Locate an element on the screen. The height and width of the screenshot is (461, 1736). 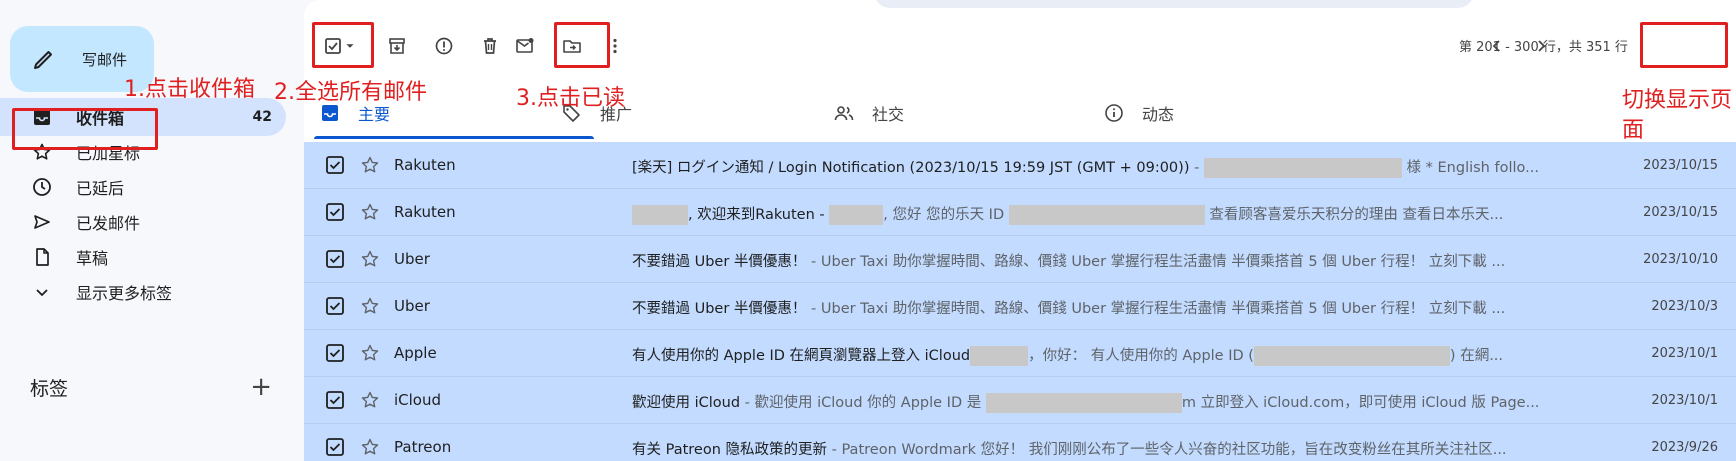
sidebar-item-sent: 已发邮件 is located at coordinates (143, 222).